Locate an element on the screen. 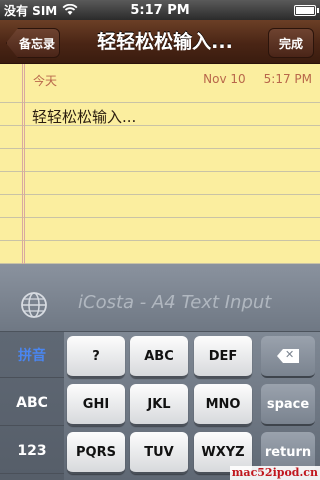 Image resolution: width=320 pixels, height=480 pixels. status-bar: 没有 SIM 5:17 PM is located at coordinates (160, 10).